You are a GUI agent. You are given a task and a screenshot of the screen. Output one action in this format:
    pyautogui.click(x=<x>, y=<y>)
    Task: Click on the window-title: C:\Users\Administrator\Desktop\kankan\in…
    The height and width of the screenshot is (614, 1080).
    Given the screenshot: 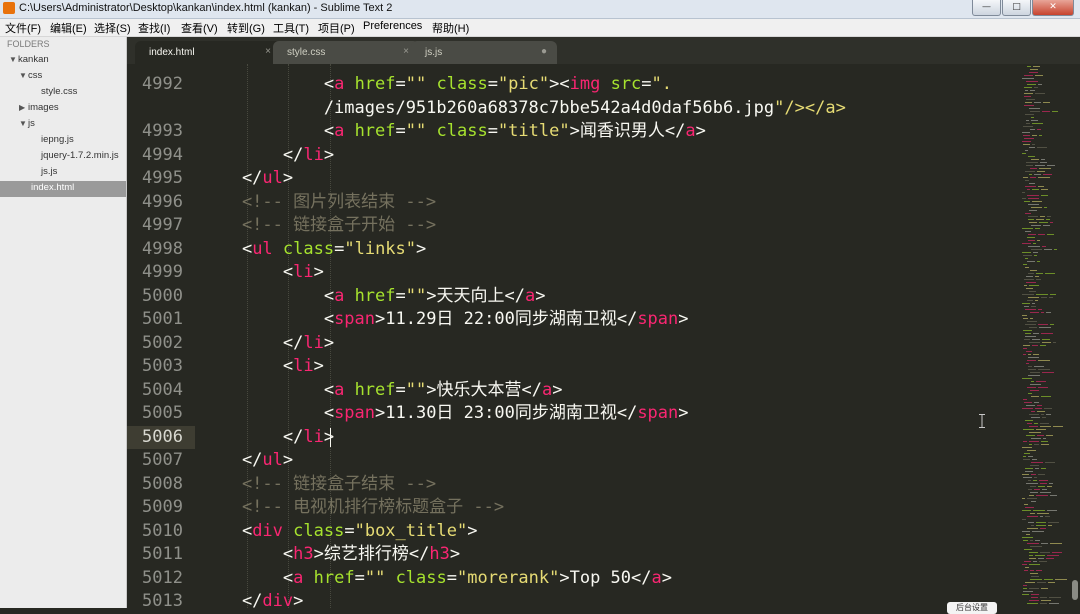 What is the action you would take?
    pyautogui.click(x=206, y=8)
    